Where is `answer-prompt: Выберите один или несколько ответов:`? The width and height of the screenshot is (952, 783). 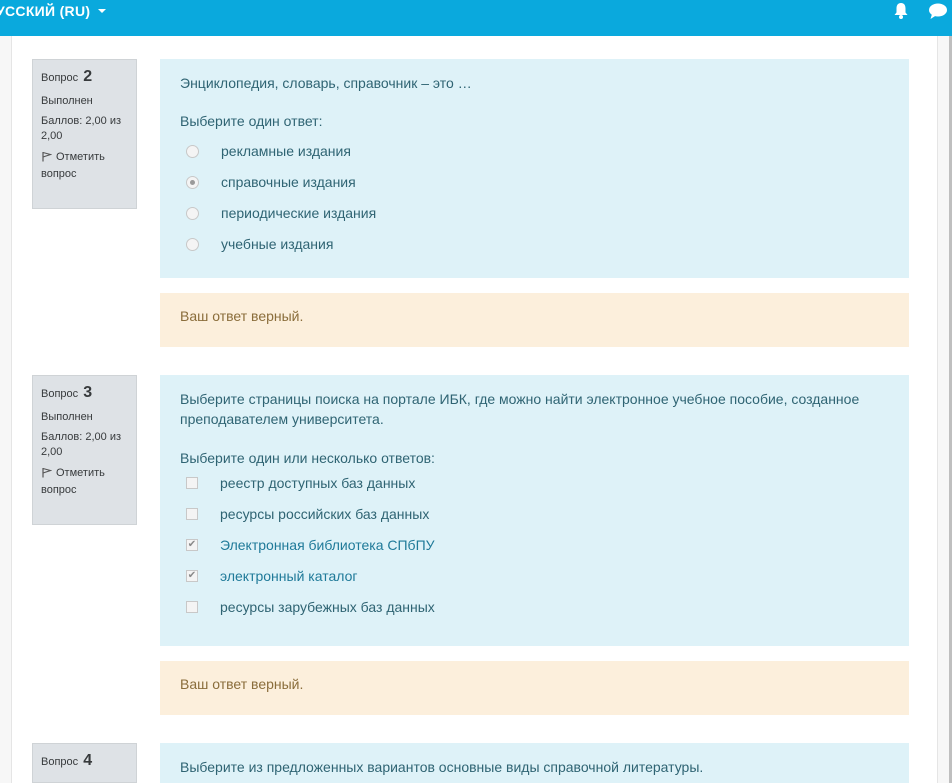
answer-prompt: Выберите один или несколько ответов: is located at coordinates (307, 457).